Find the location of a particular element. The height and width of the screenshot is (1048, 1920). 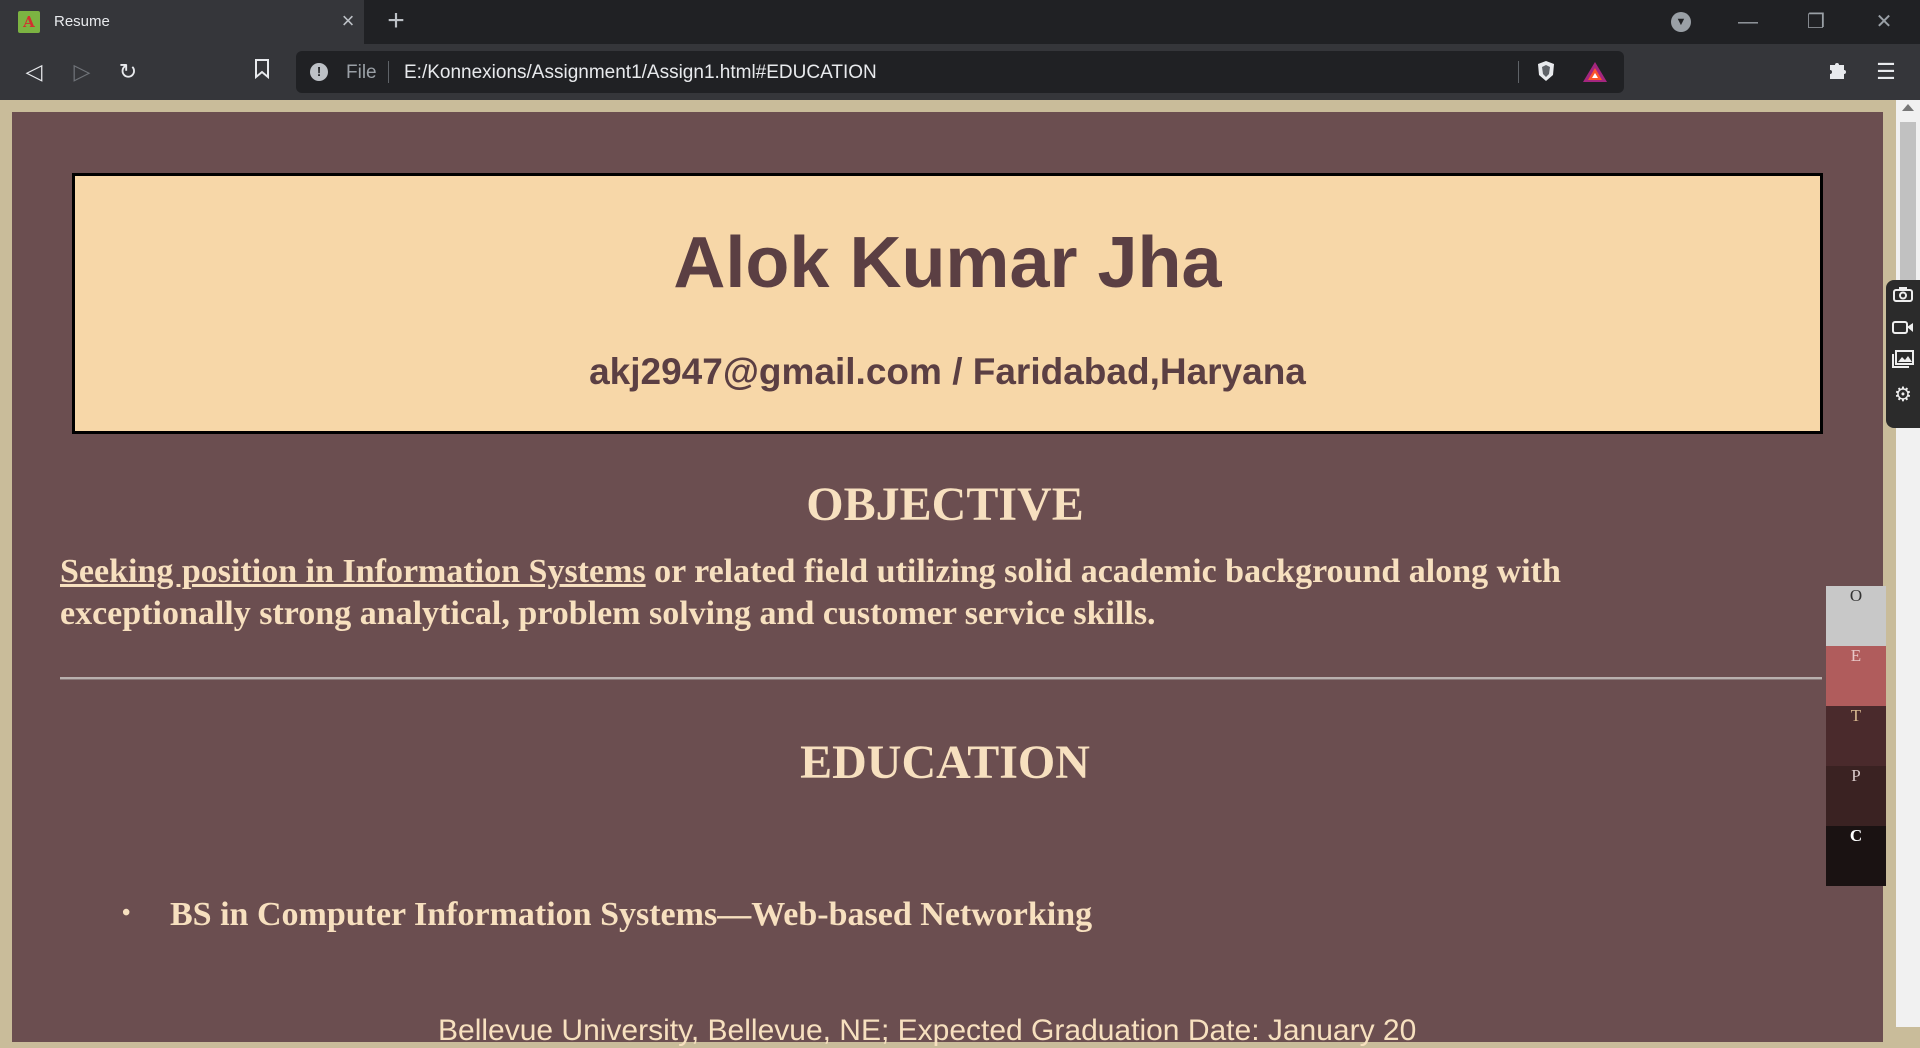

tab-search-icon: ▼ is located at coordinates (1681, 22).